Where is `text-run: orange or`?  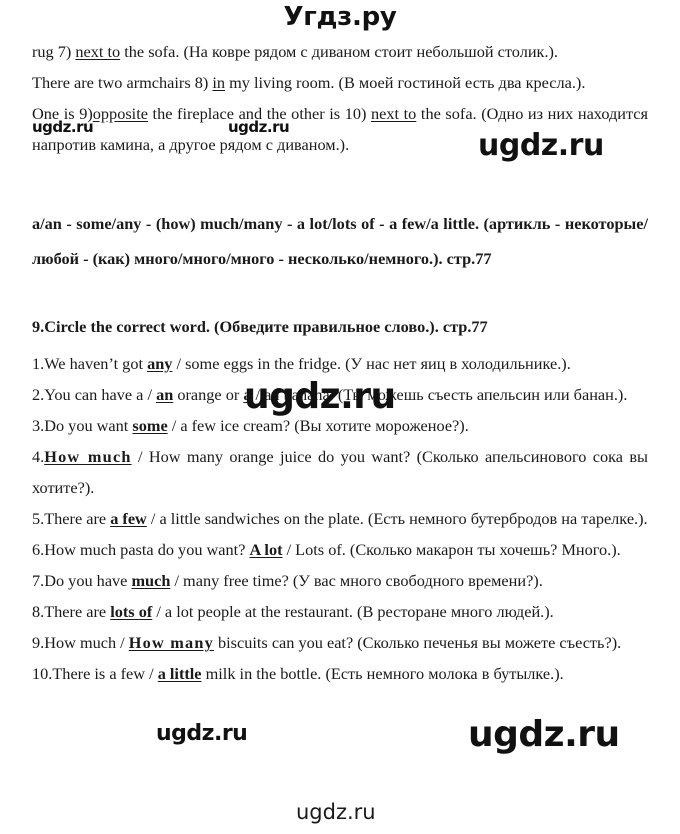 text-run: orange or is located at coordinates (208, 394).